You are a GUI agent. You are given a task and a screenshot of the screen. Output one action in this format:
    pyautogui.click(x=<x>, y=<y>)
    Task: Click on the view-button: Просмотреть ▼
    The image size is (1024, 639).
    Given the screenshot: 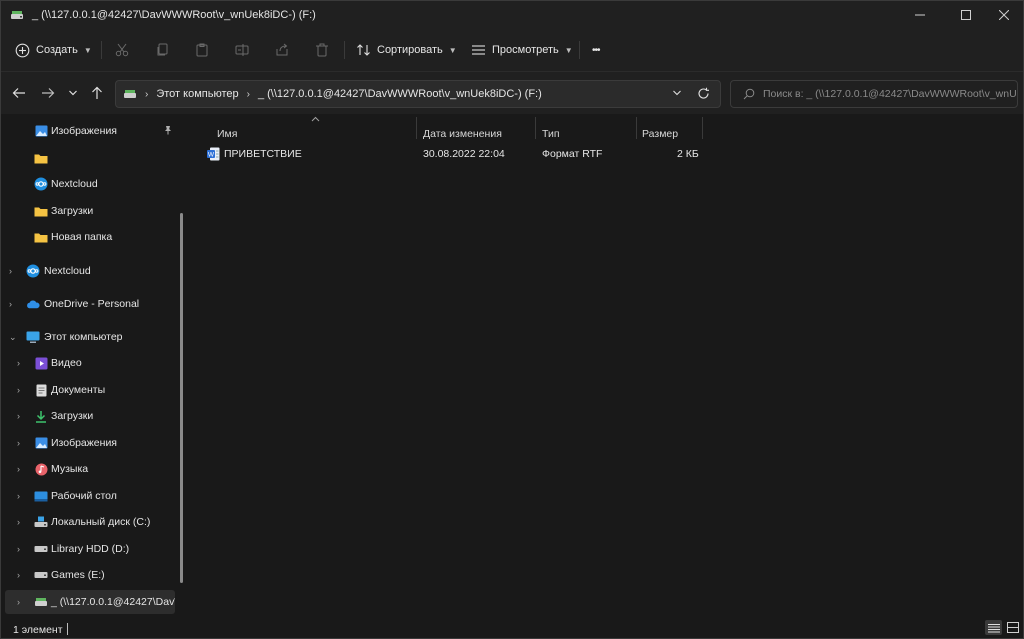 What is the action you would take?
    pyautogui.click(x=522, y=50)
    